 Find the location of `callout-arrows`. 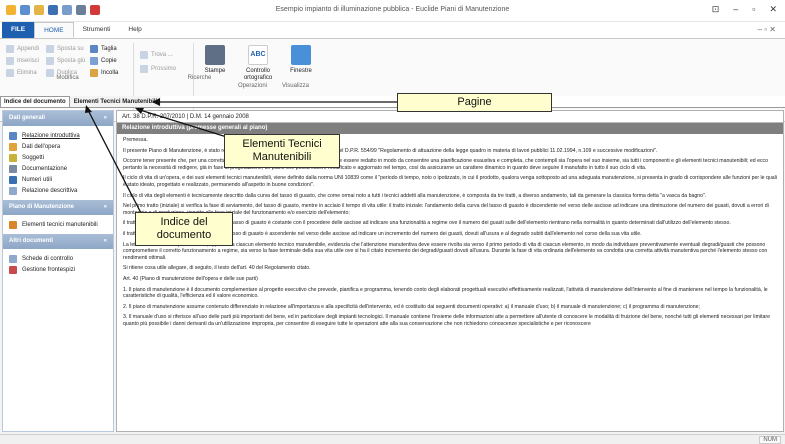

callout-arrows is located at coordinates (241, 157).